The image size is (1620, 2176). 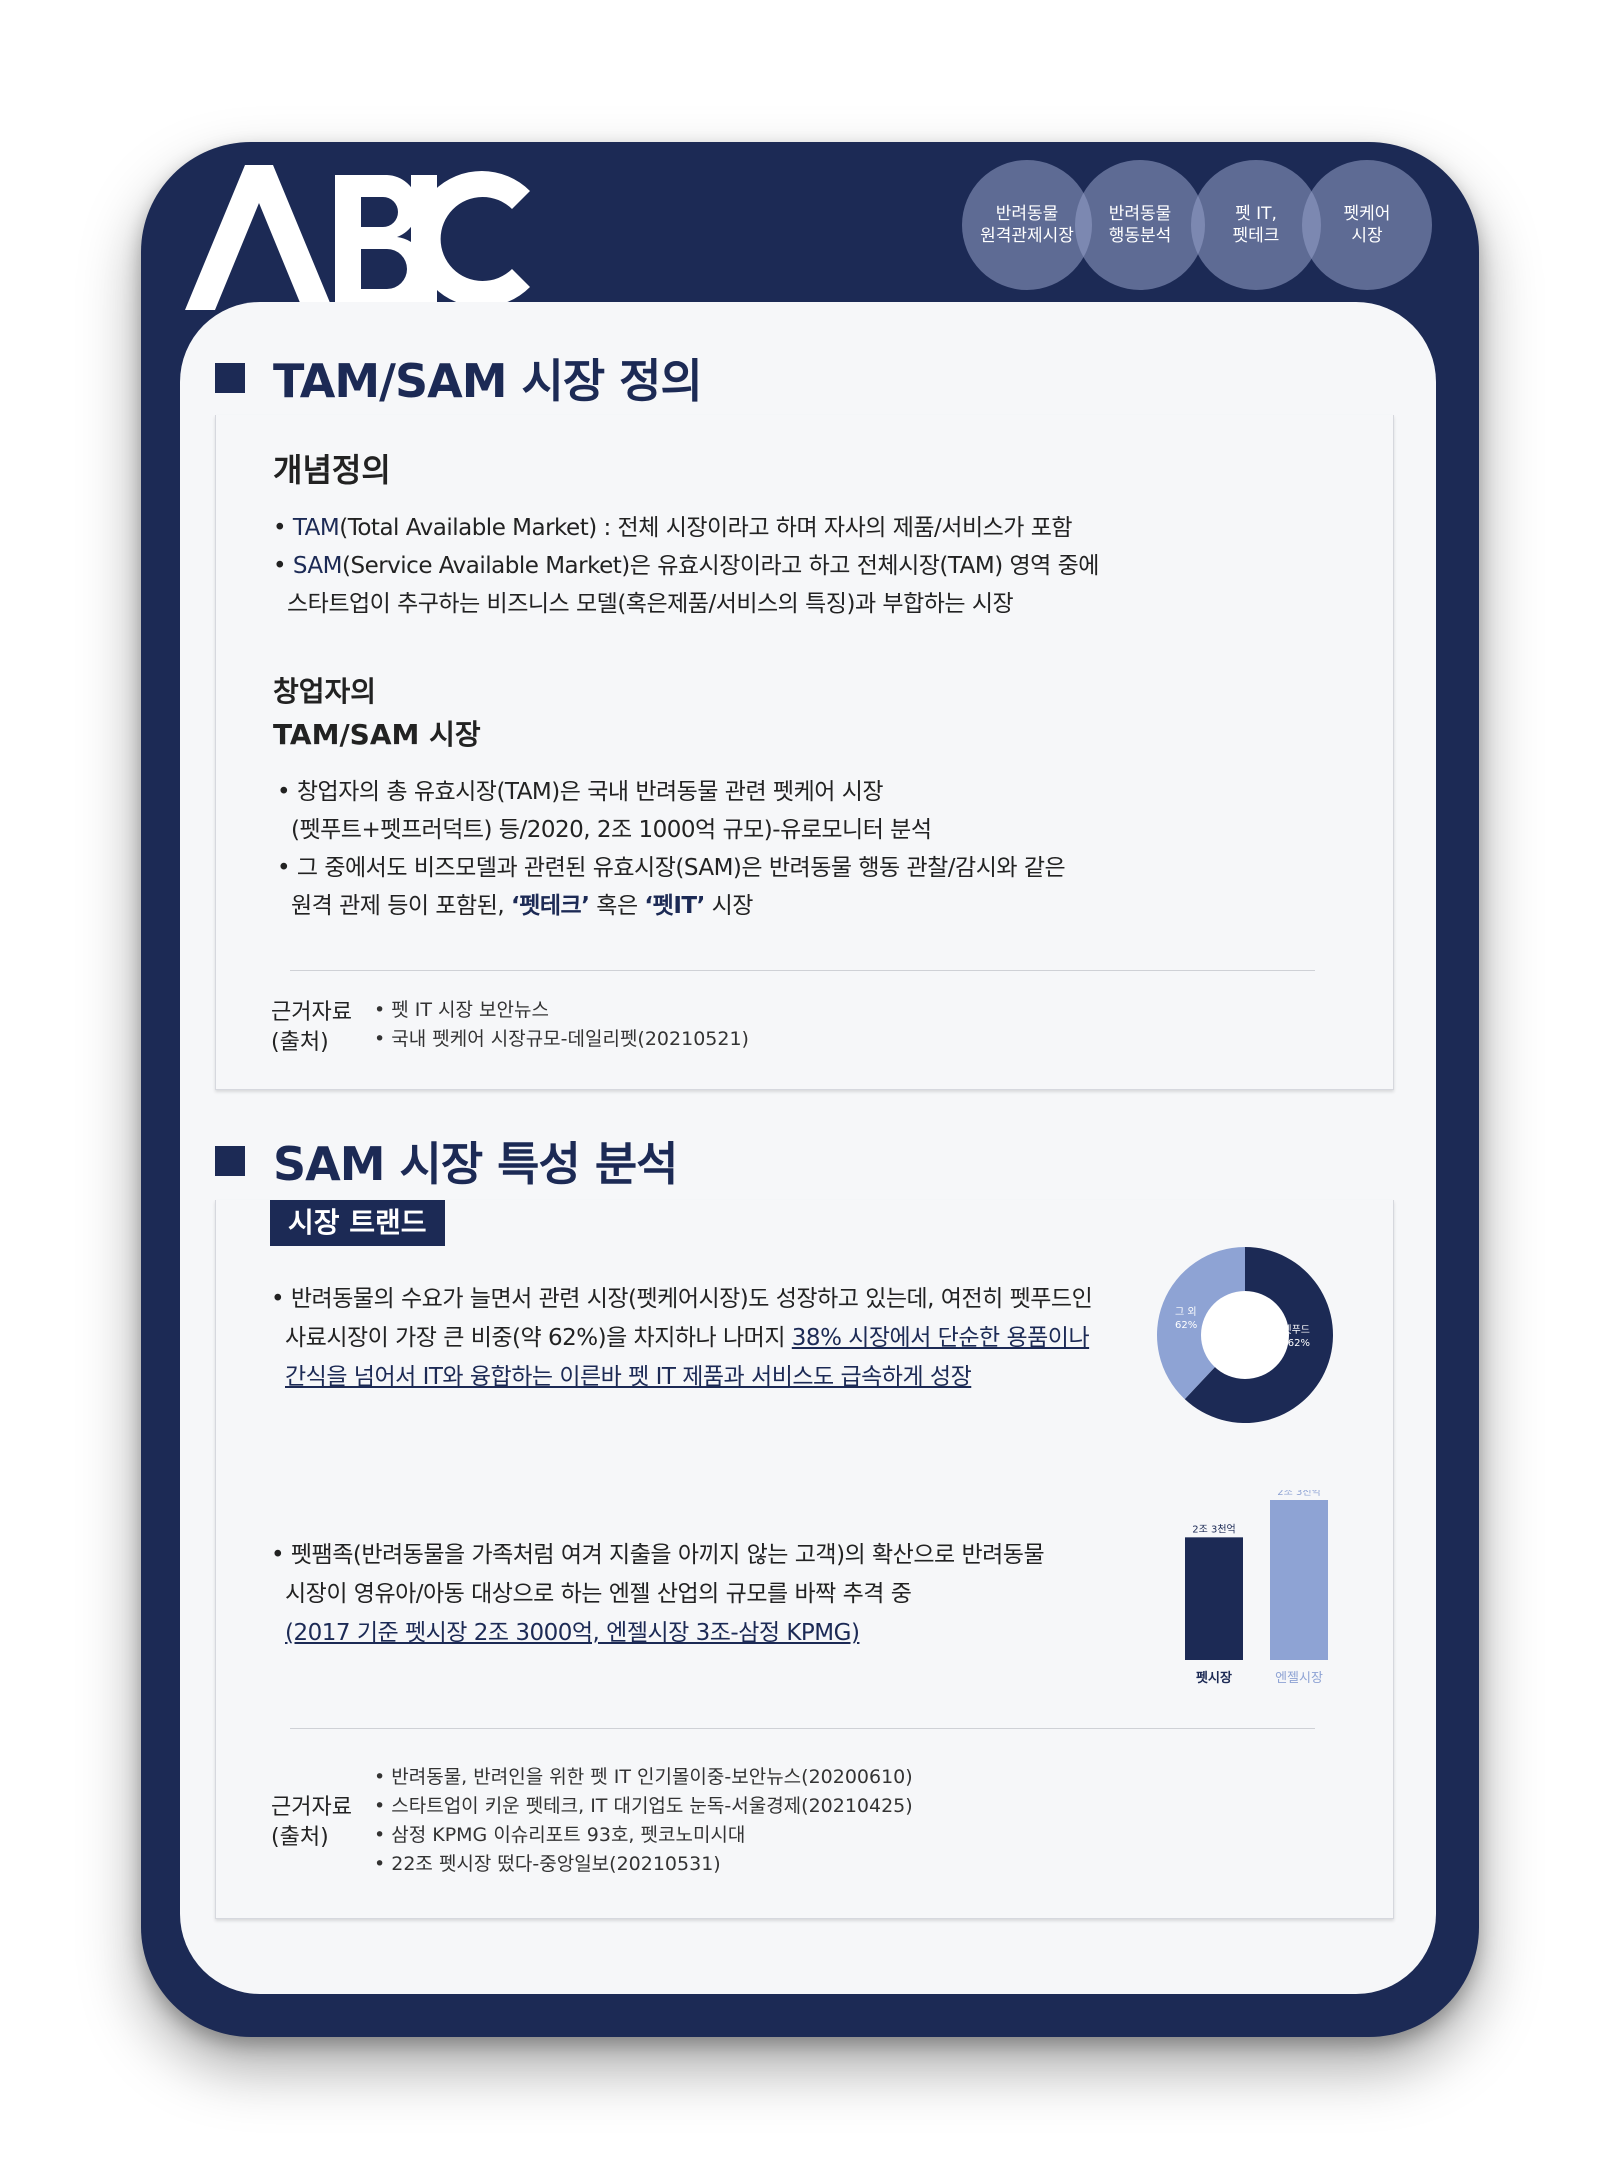 I want to click on nav-pill-remote-monitoring: 반려동물 원격관제시장, so click(x=1027, y=225).